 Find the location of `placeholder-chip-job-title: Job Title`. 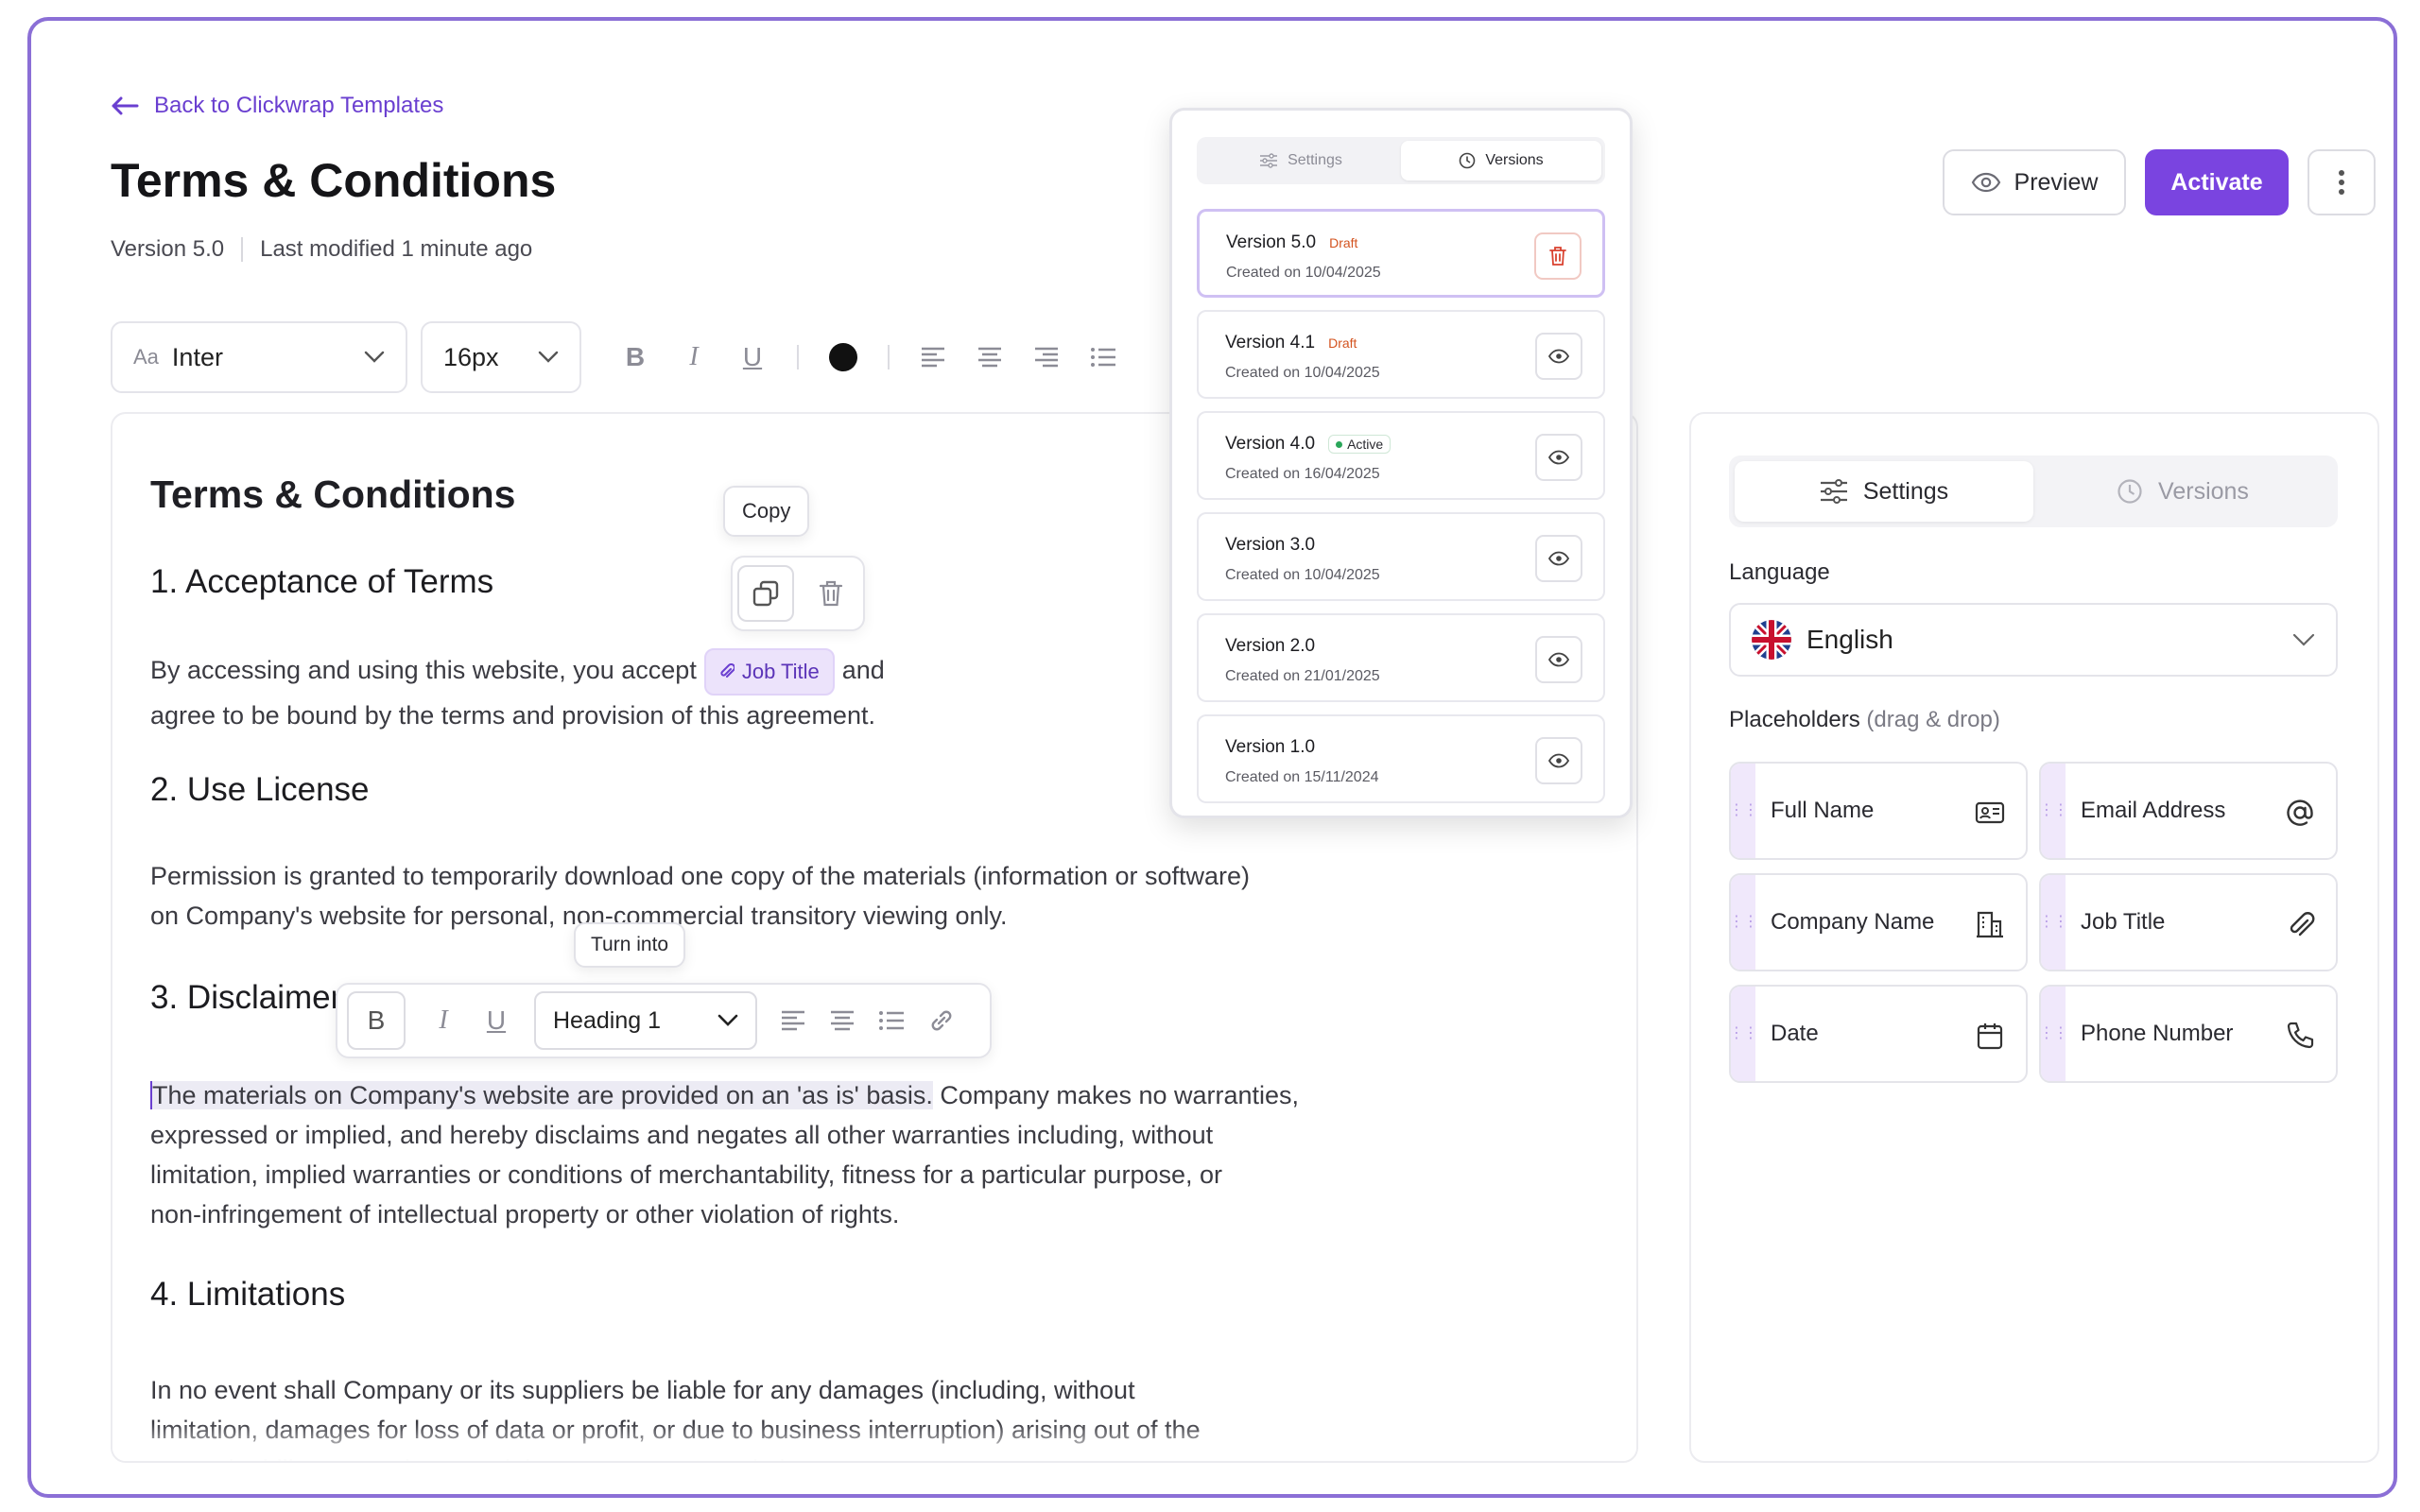

placeholder-chip-job-title: Job Title is located at coordinates (769, 672).